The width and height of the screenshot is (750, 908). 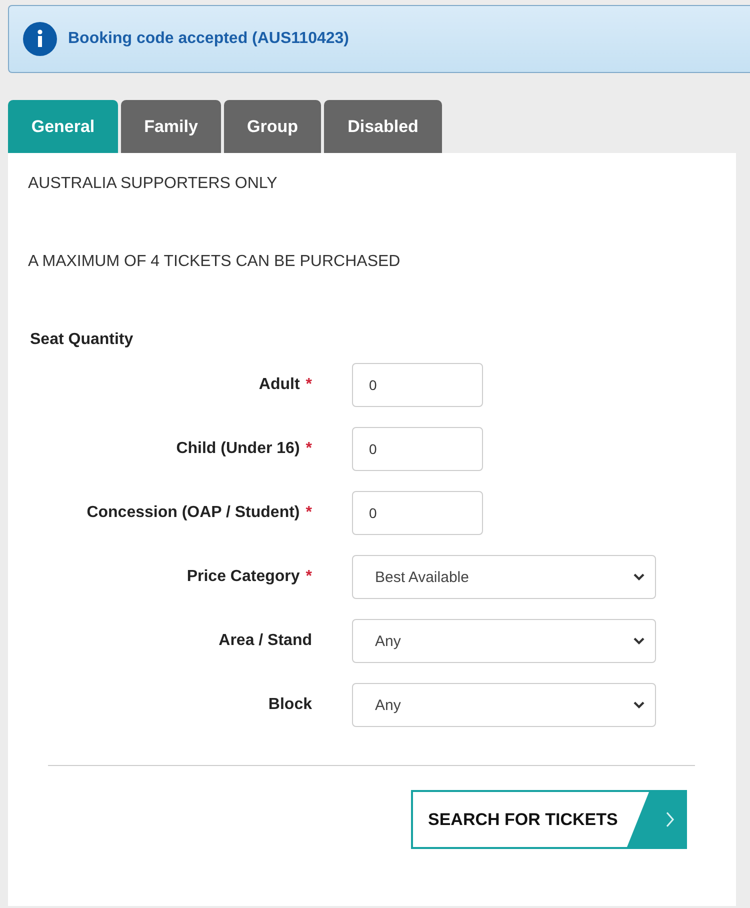 I want to click on field-label: Concession (OAP / Student), so click(x=193, y=512).